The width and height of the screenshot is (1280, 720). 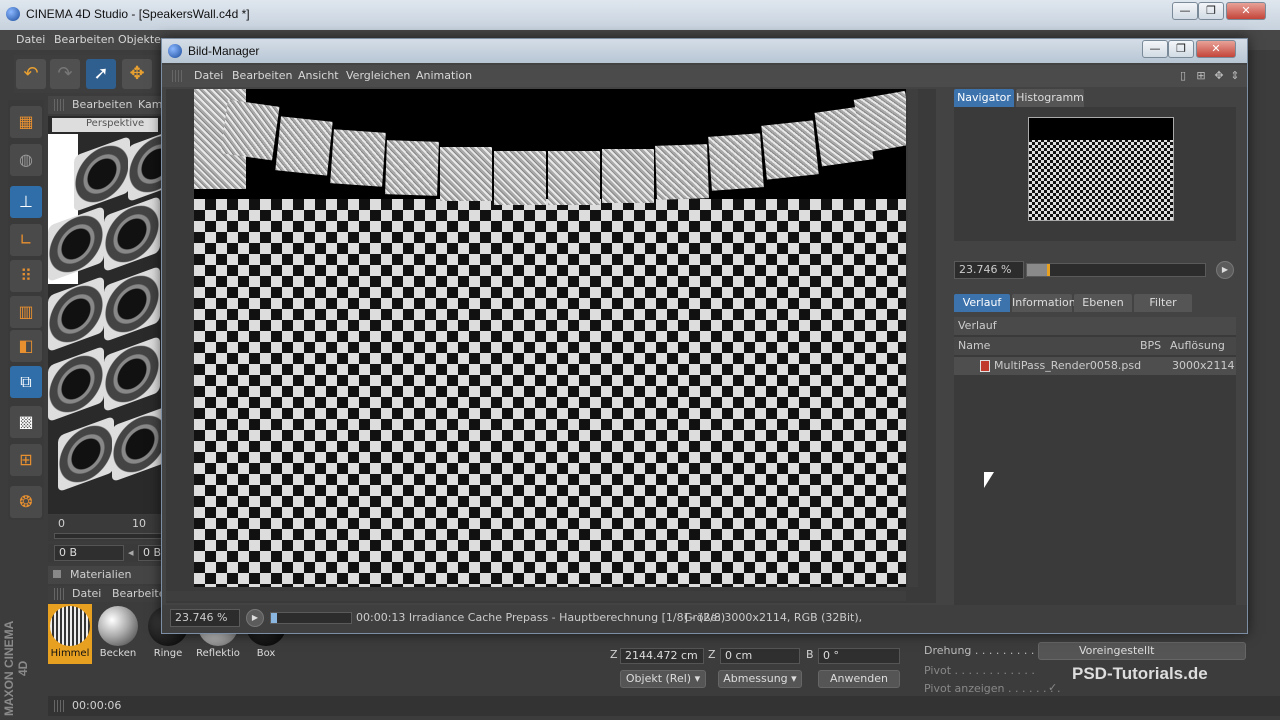 I want to click on navigator-zoom-field: 23.746 %, so click(x=989, y=270).